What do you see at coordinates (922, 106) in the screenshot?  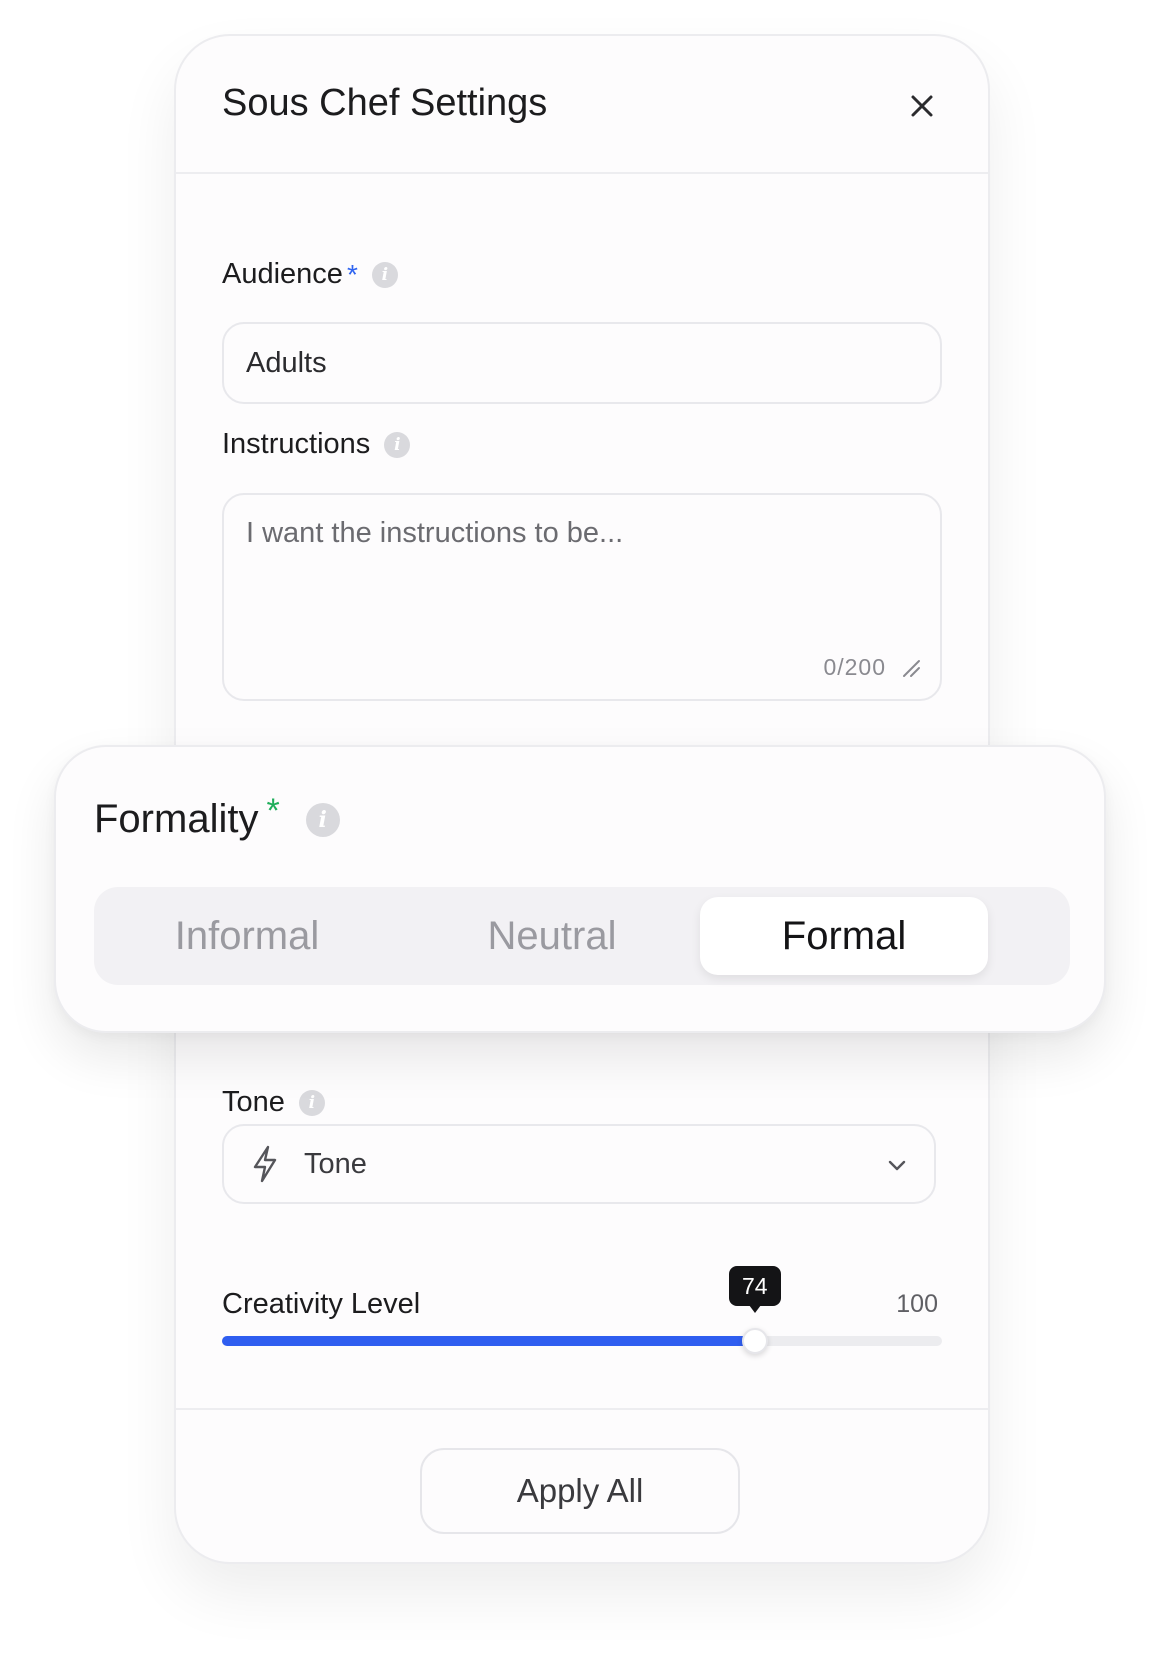 I see `close-icon` at bounding box center [922, 106].